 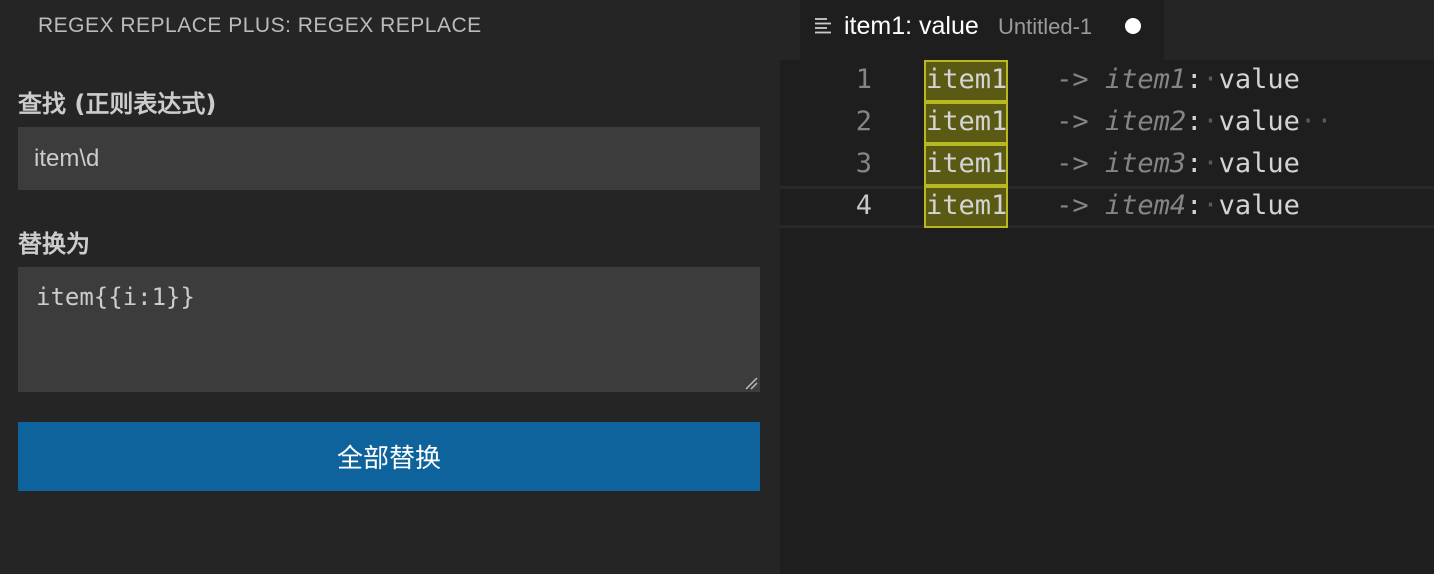 What do you see at coordinates (389, 329) in the screenshot?
I see `replace-textarea: item{{i:1}}` at bounding box center [389, 329].